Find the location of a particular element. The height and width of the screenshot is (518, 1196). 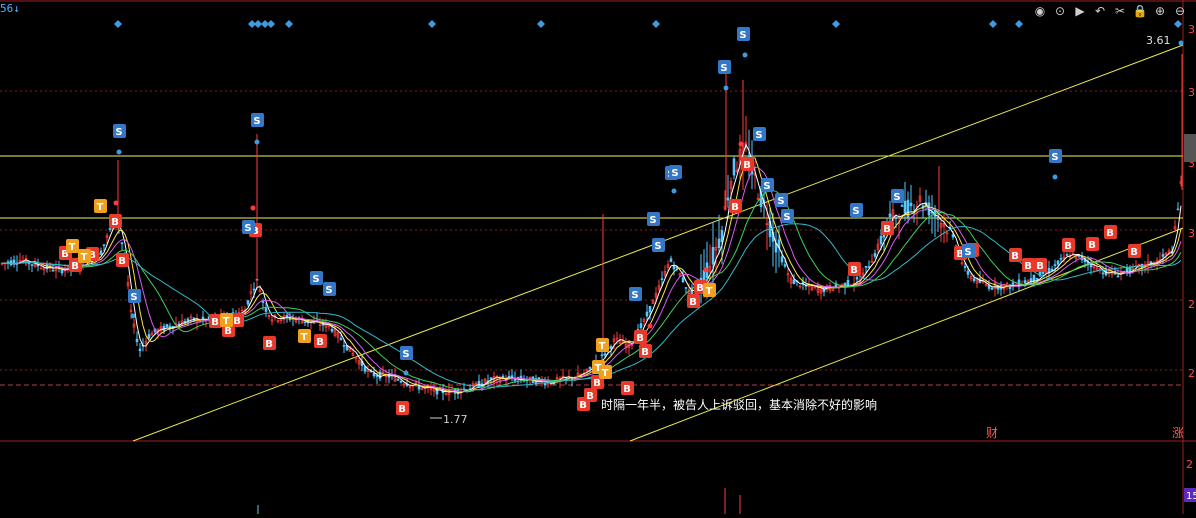

zoom-out-icon: ⊖ is located at coordinates (1180, 11).